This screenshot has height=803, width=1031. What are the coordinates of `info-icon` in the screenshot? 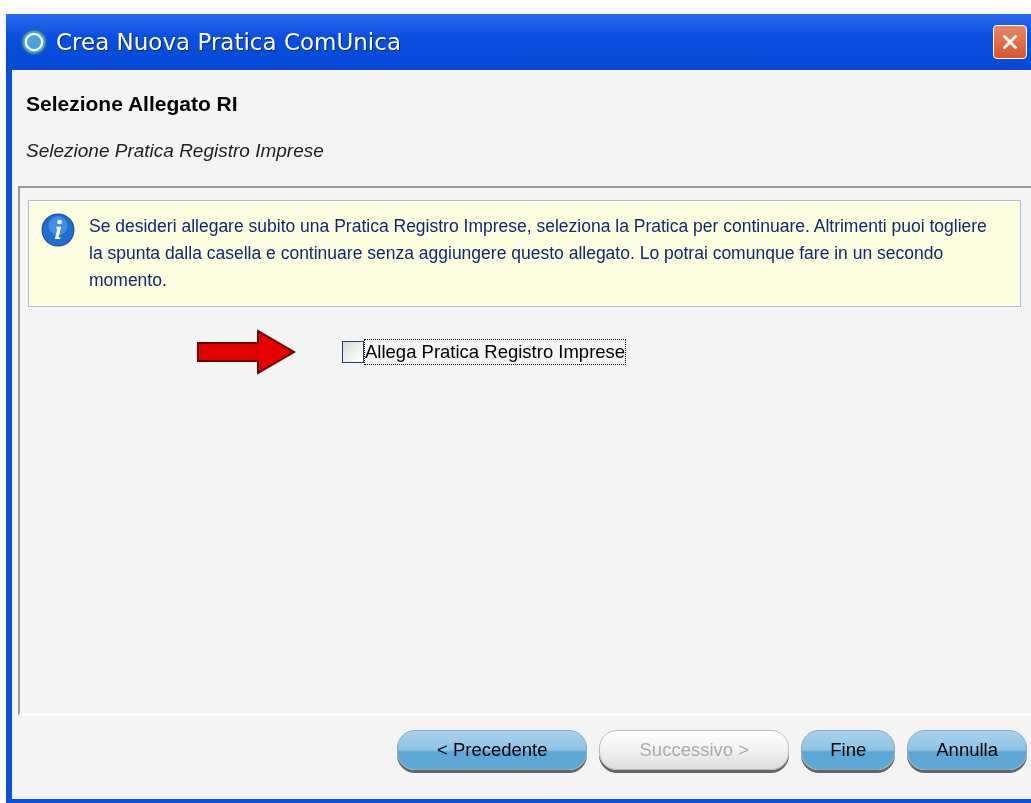 It's located at (58, 230).